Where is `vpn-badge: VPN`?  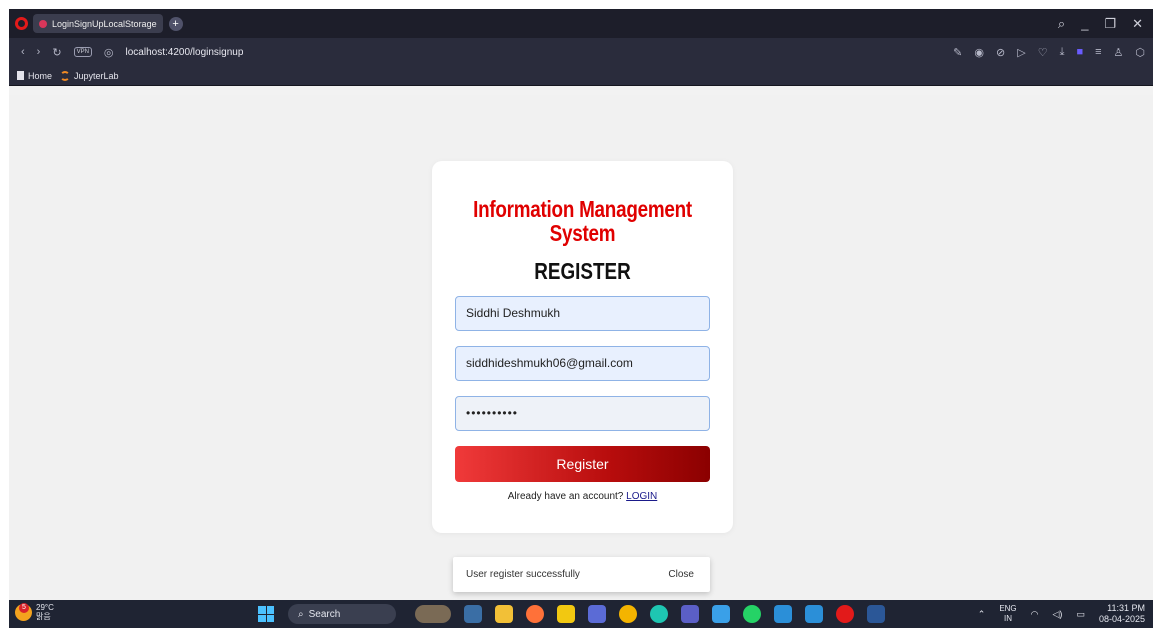 vpn-badge: VPN is located at coordinates (82, 52).